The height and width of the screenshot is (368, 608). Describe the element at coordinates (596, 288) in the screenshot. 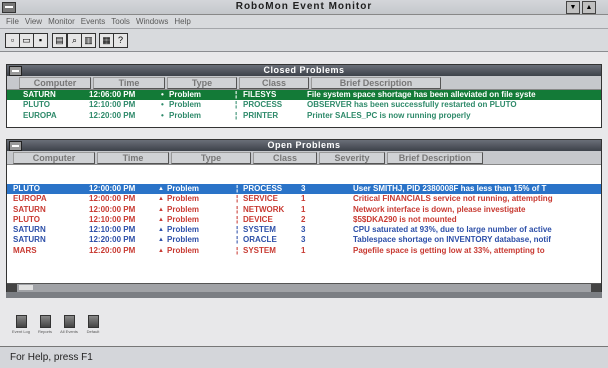

I see `scroll-right-arrow-icon` at that location.